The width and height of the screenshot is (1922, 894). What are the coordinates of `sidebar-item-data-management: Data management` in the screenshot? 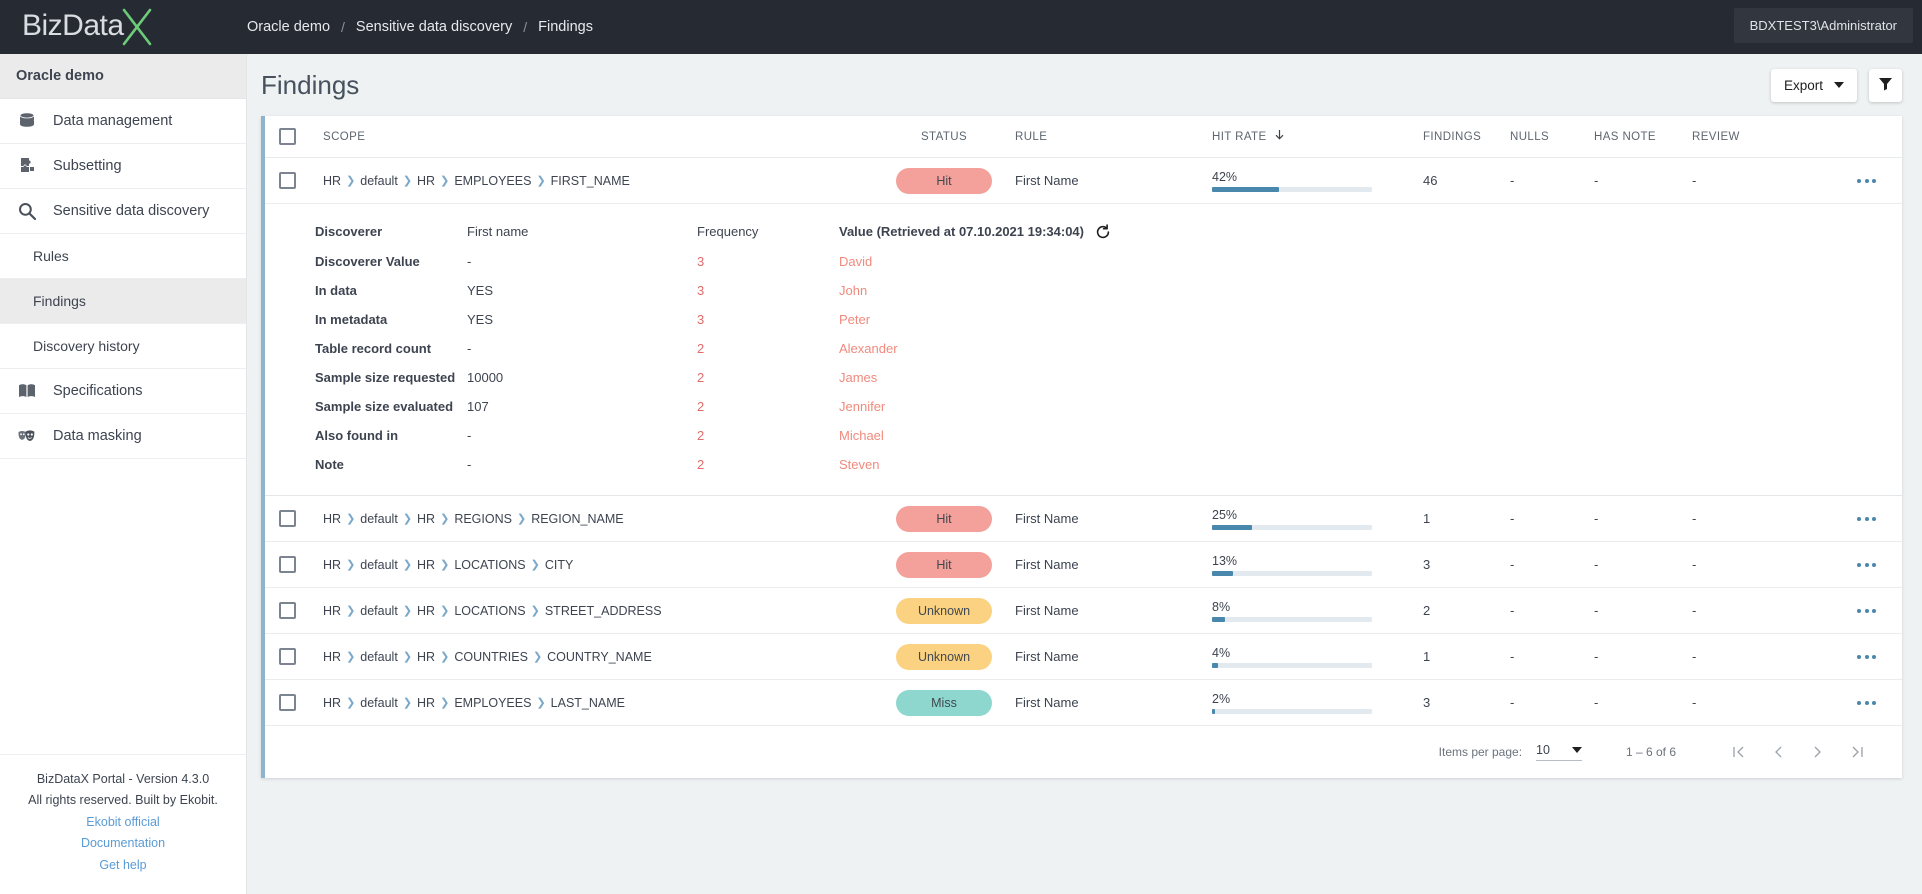 It's located at (123, 121).